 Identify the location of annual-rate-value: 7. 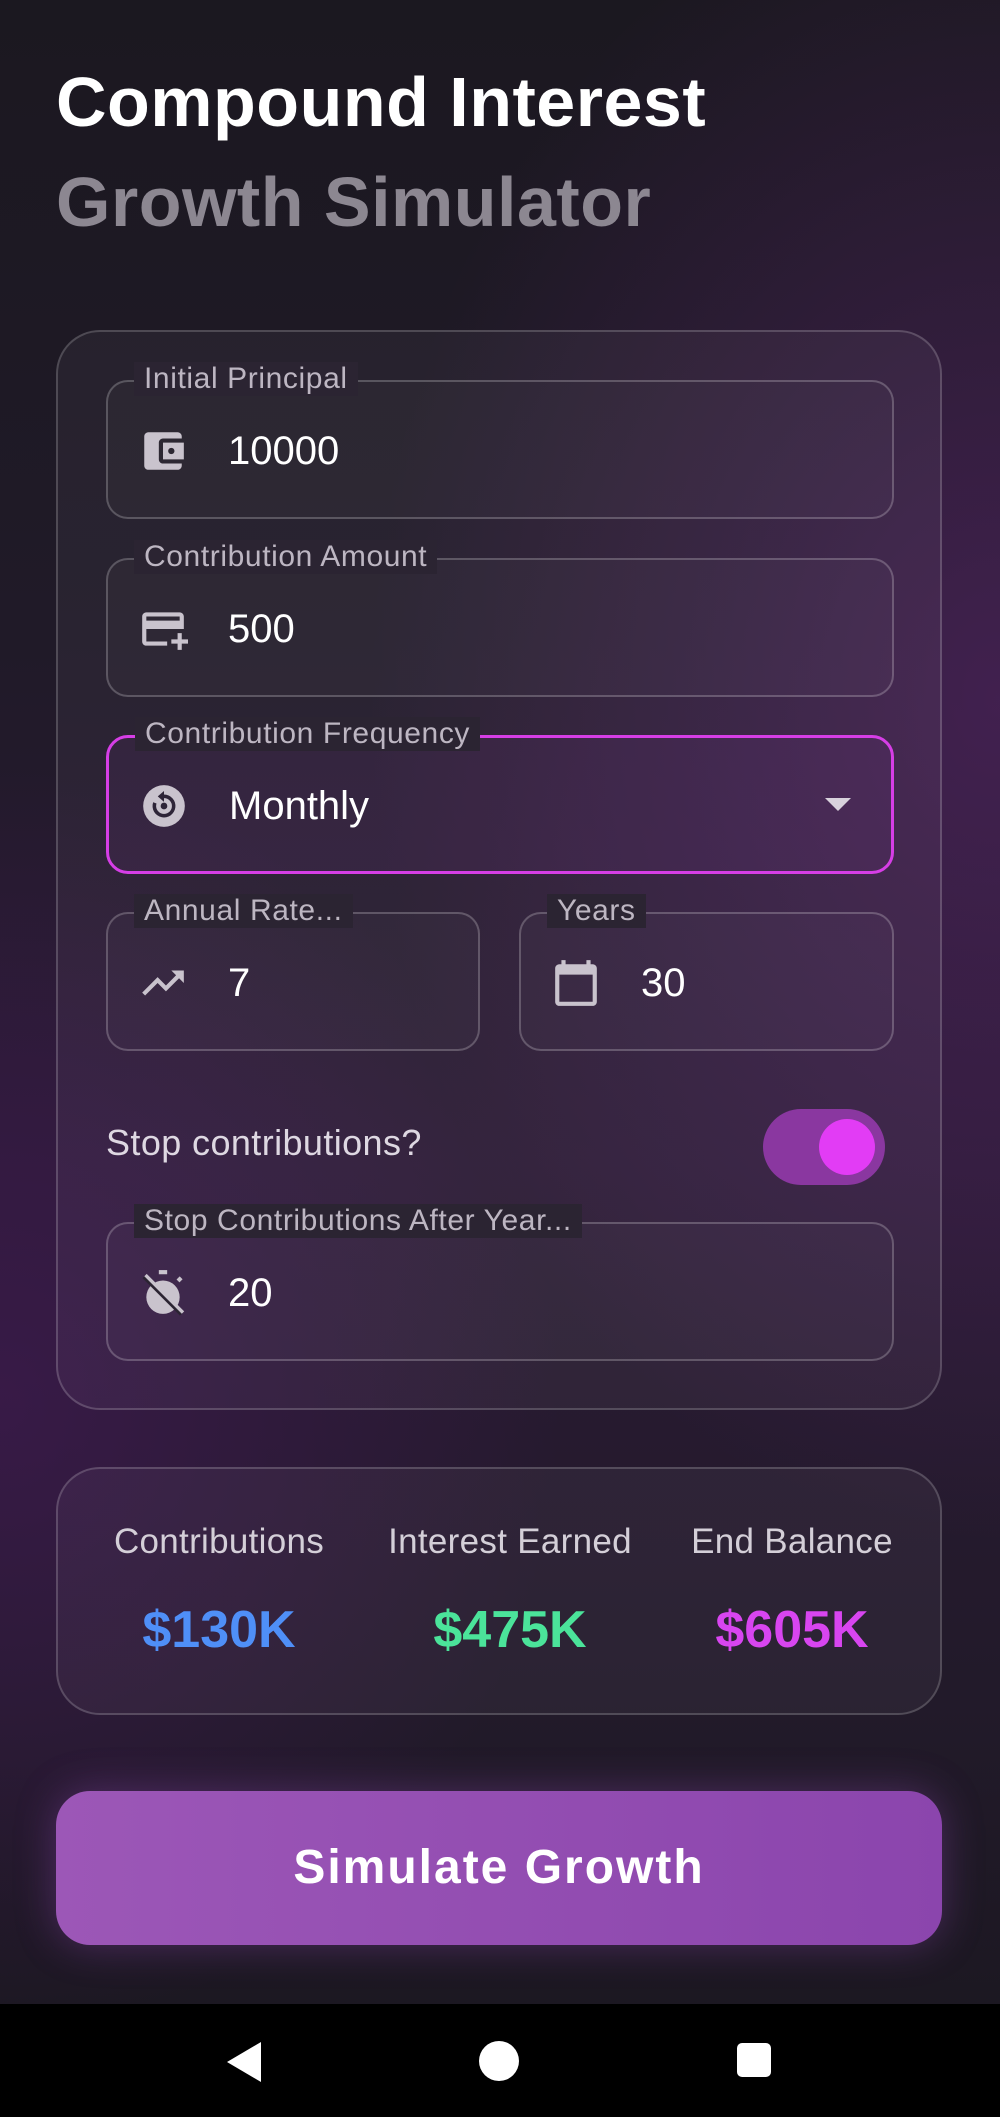
(239, 983).